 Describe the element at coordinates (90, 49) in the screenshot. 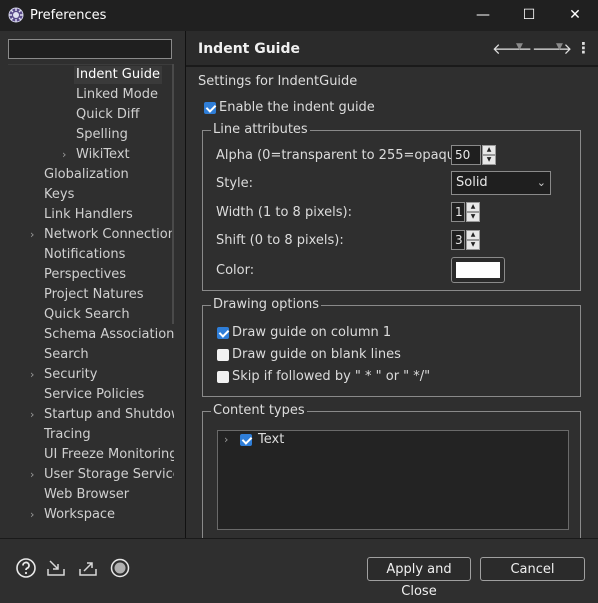

I see `filter-input` at that location.